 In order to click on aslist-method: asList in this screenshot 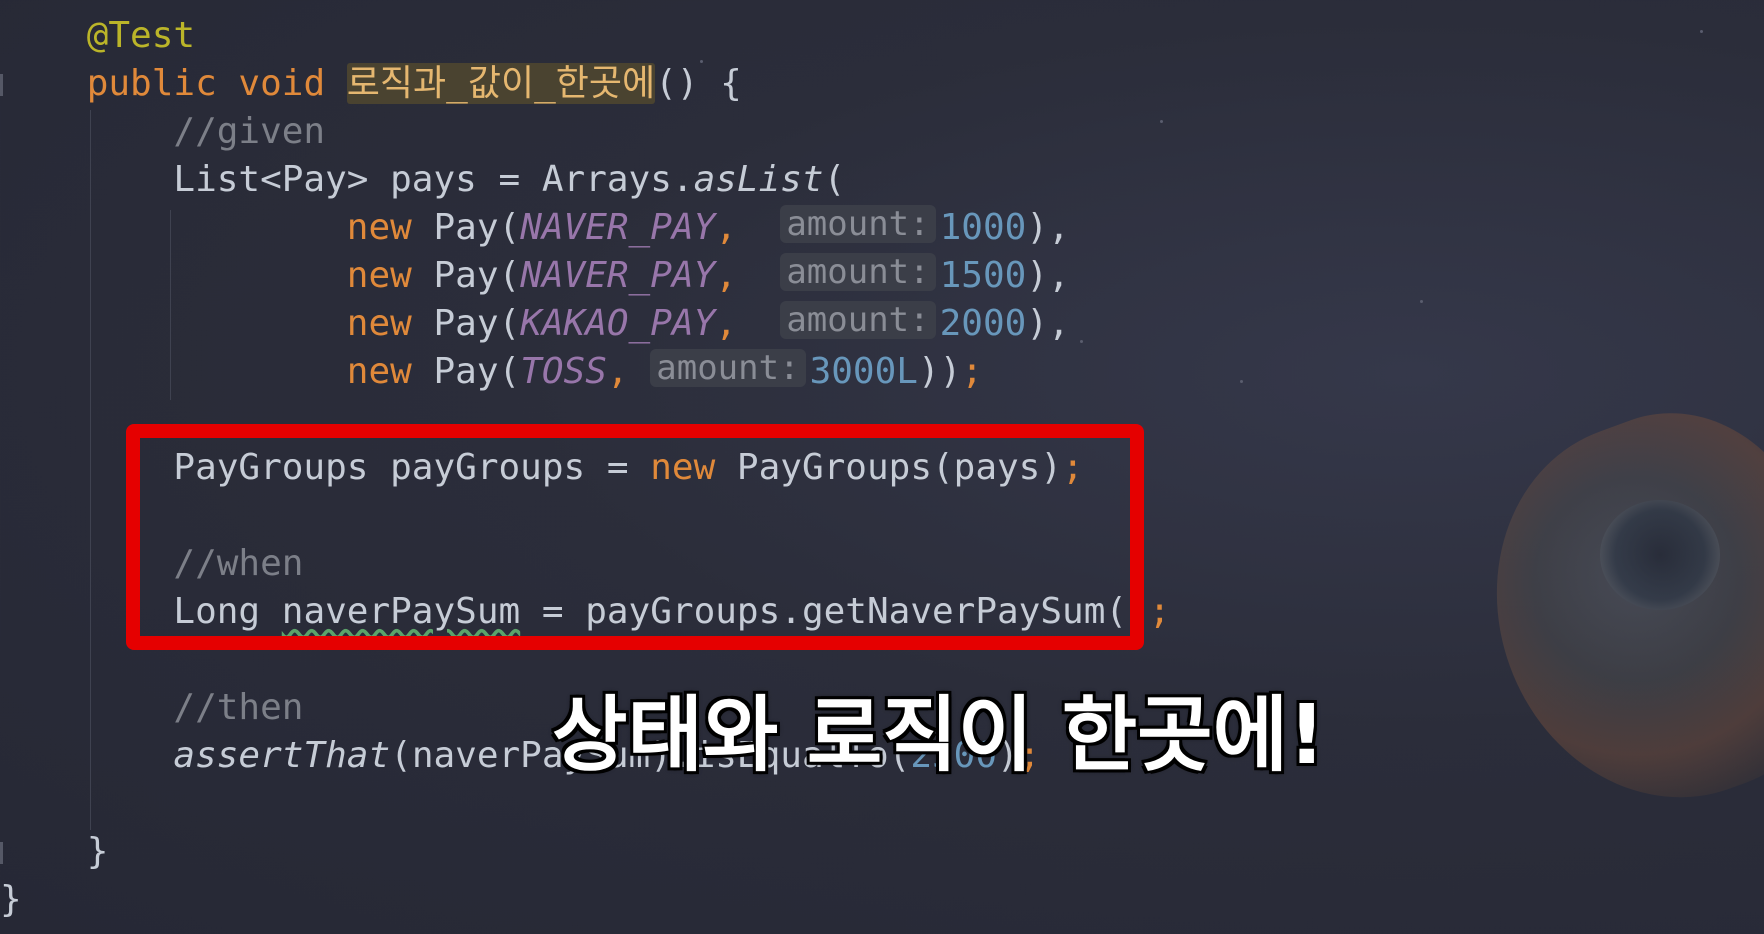, I will do `click(758, 179)`.